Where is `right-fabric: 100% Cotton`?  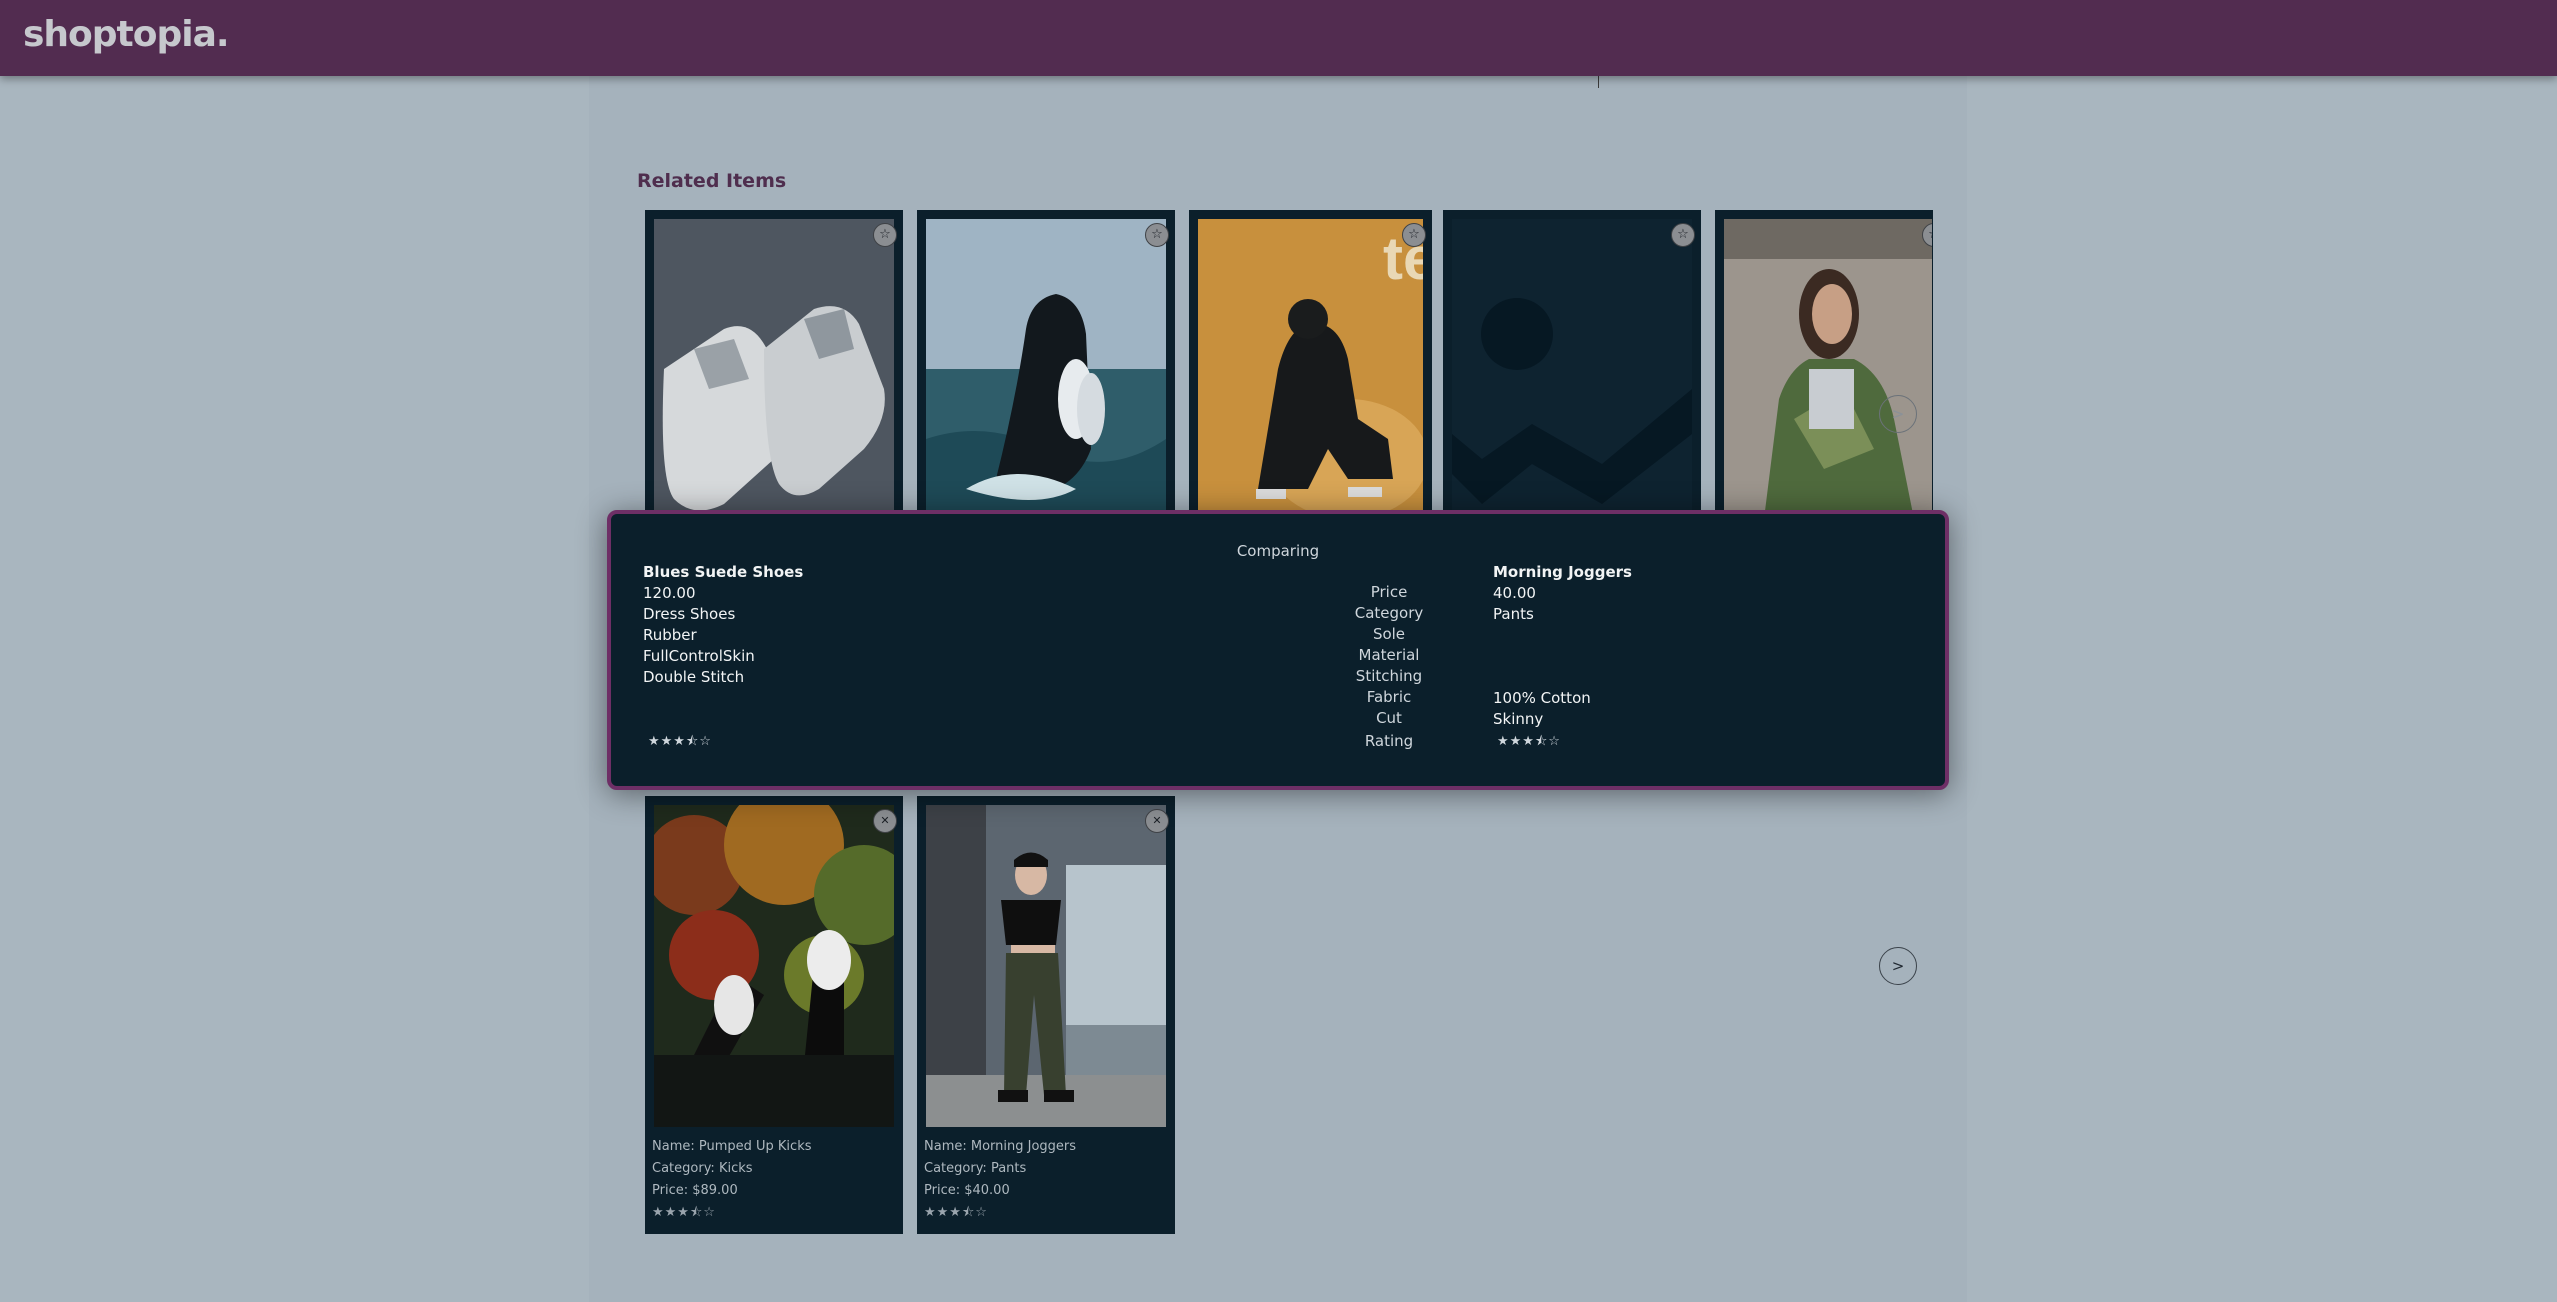
right-fabric: 100% Cotton is located at coordinates (1542, 698).